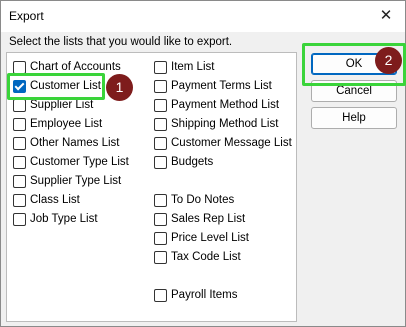 The height and width of the screenshot is (327, 406). Describe the element at coordinates (26, 16) in the screenshot. I see `dialog-title: Export` at that location.